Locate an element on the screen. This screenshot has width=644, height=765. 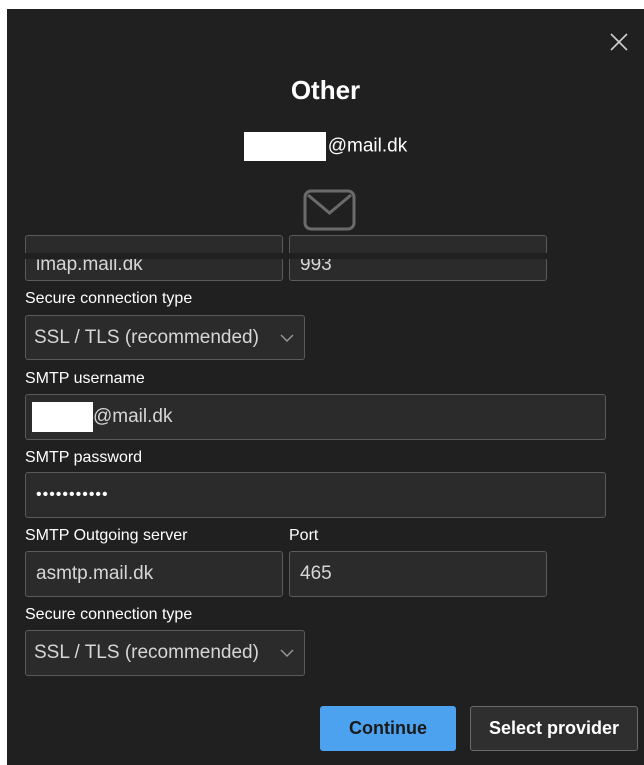
dialog-title: Other is located at coordinates (325, 90).